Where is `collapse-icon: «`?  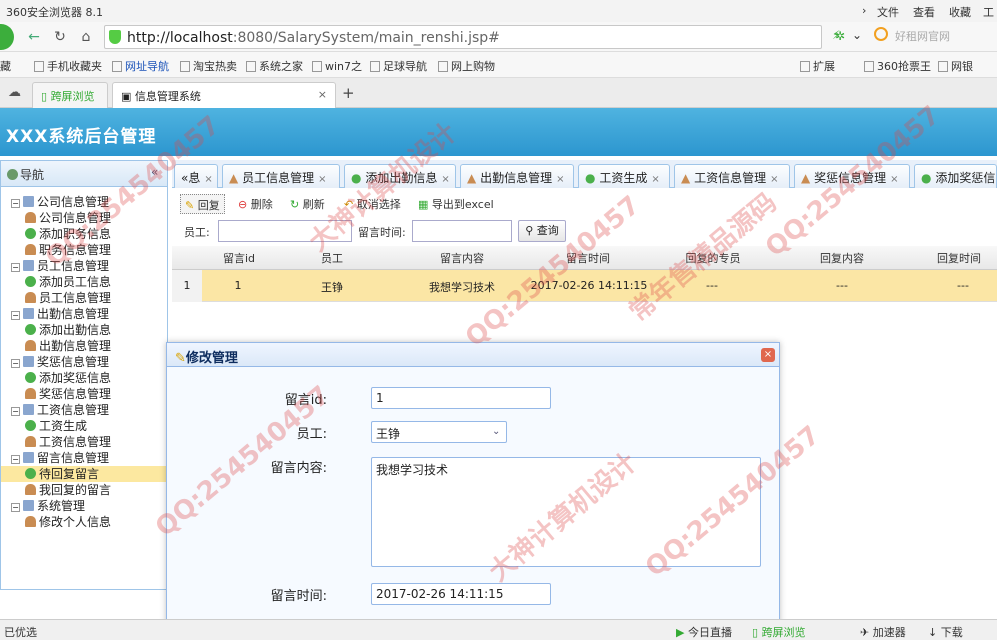 collapse-icon: « is located at coordinates (154, 172).